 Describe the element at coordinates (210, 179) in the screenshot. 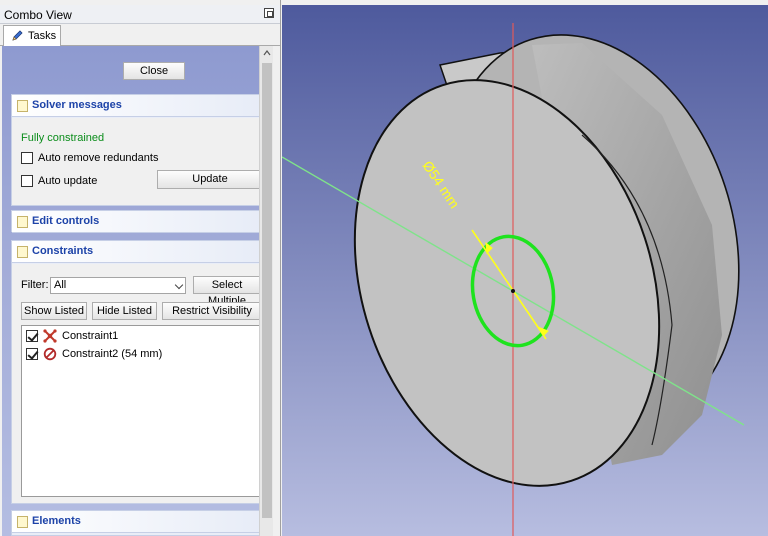

I see `update-button: Update` at that location.